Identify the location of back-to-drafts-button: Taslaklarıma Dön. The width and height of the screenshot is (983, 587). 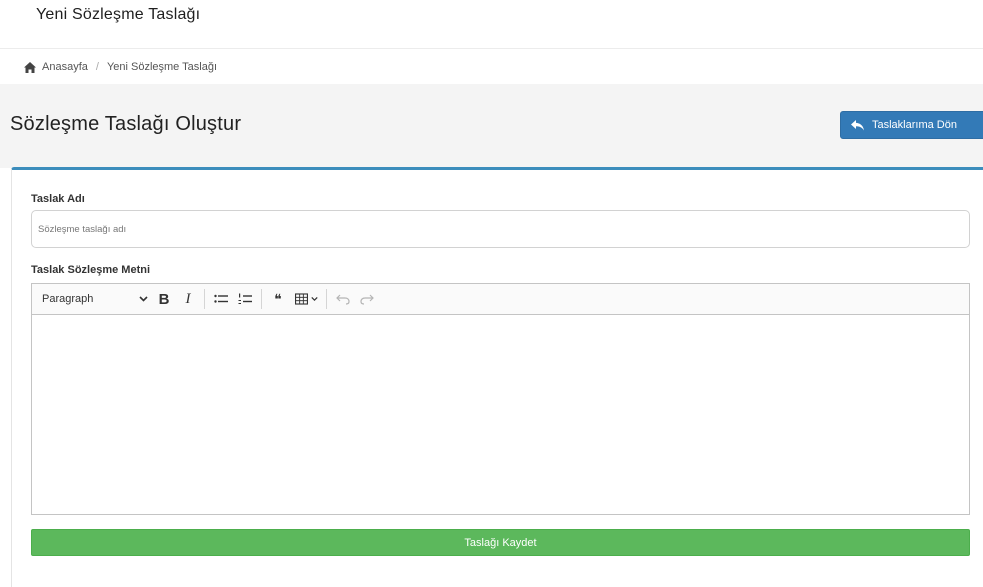
(911, 125).